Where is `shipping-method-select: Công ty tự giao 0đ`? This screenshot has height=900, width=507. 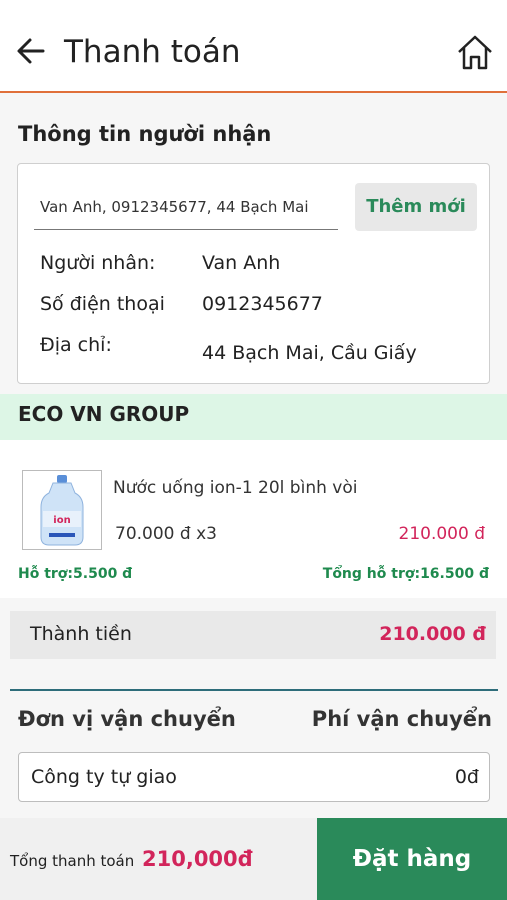
shipping-method-select: Công ty tự giao 0đ is located at coordinates (254, 777).